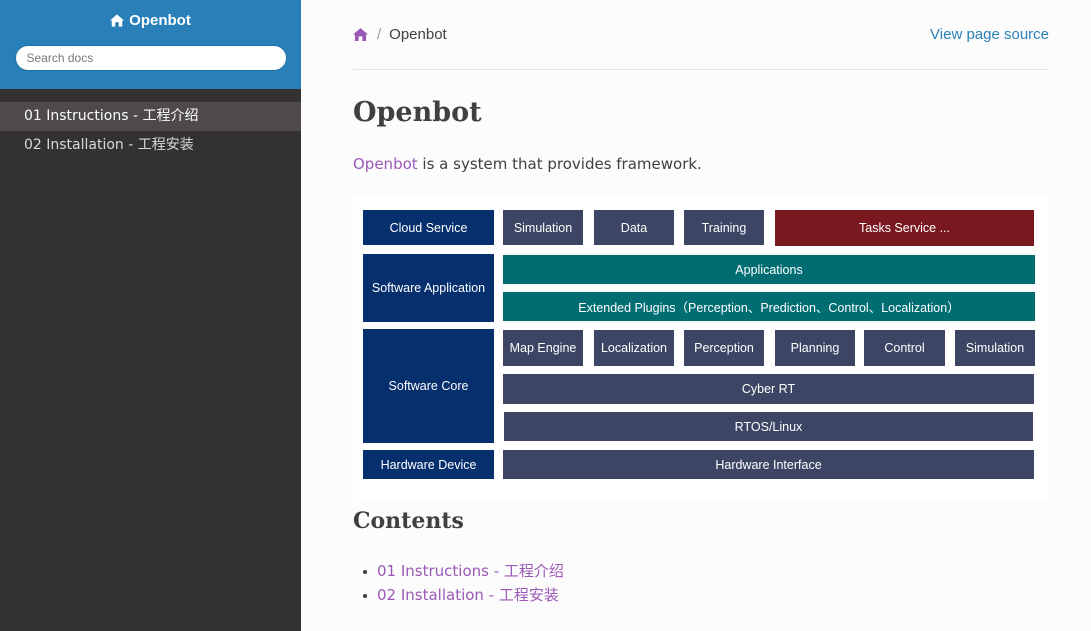 The width and height of the screenshot is (1091, 631). What do you see at coordinates (634, 227) in the screenshot?
I see `cloud-data: Data` at bounding box center [634, 227].